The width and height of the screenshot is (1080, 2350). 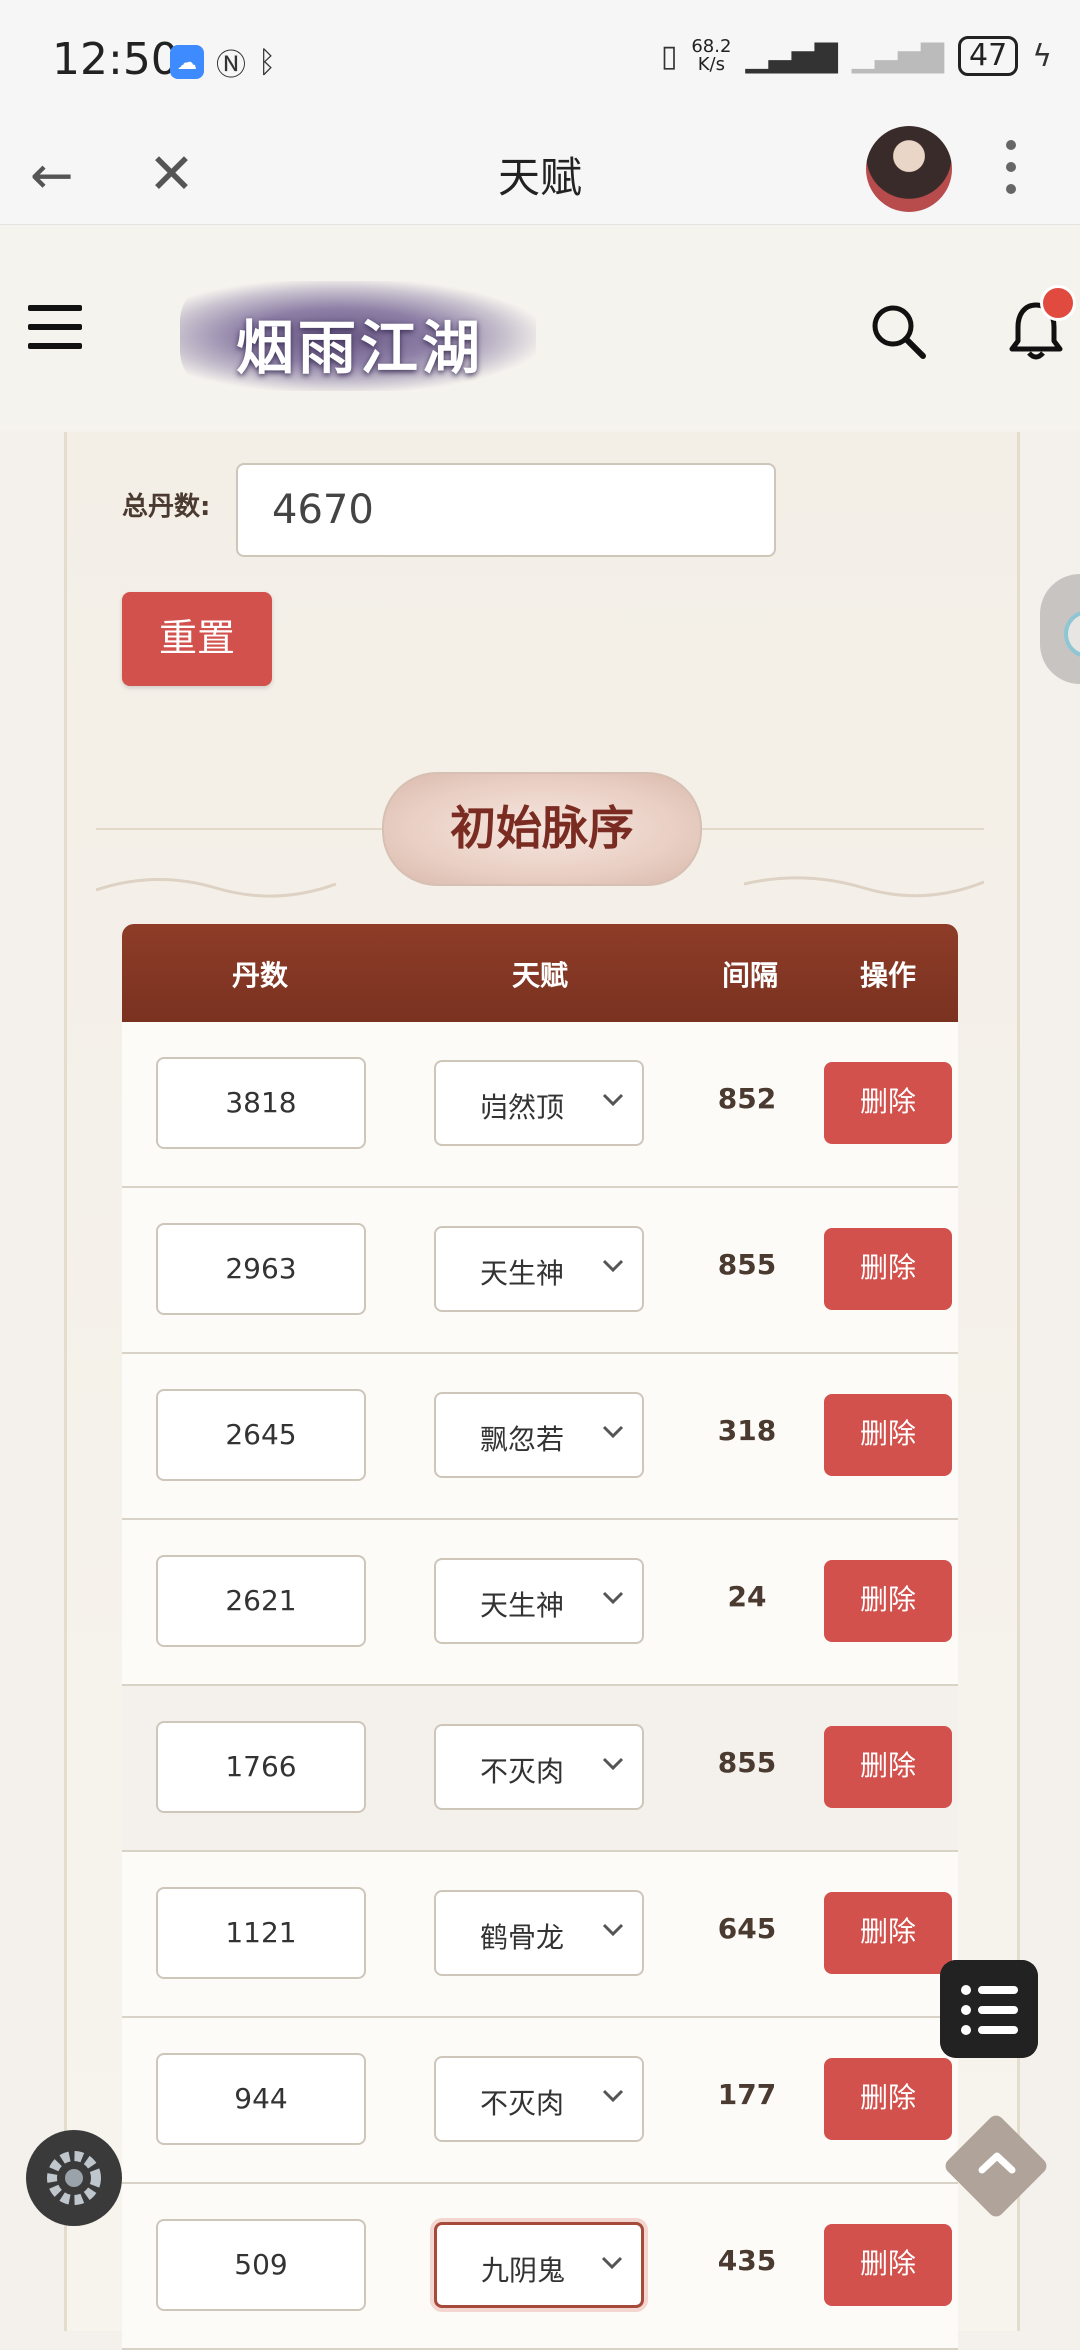 What do you see at coordinates (55, 333) in the screenshot?
I see `menu-icon` at bounding box center [55, 333].